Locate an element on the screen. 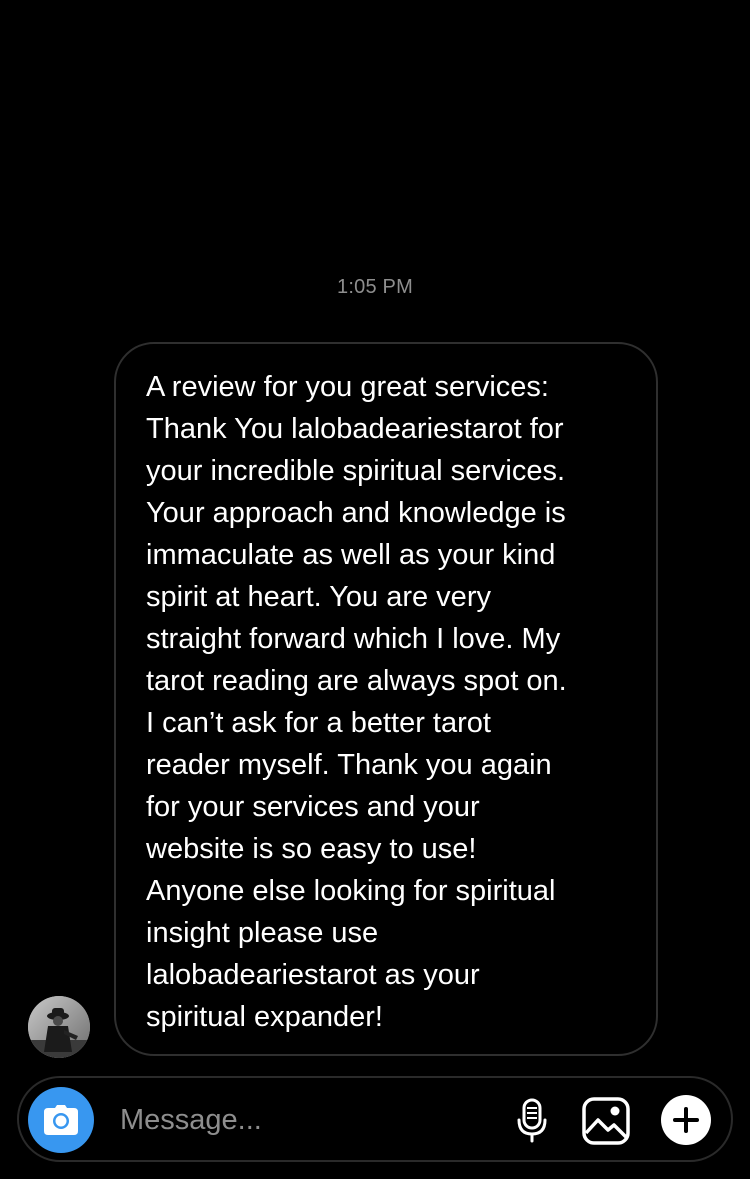 The image size is (750, 1179). message-composer is located at coordinates (375, 1119).